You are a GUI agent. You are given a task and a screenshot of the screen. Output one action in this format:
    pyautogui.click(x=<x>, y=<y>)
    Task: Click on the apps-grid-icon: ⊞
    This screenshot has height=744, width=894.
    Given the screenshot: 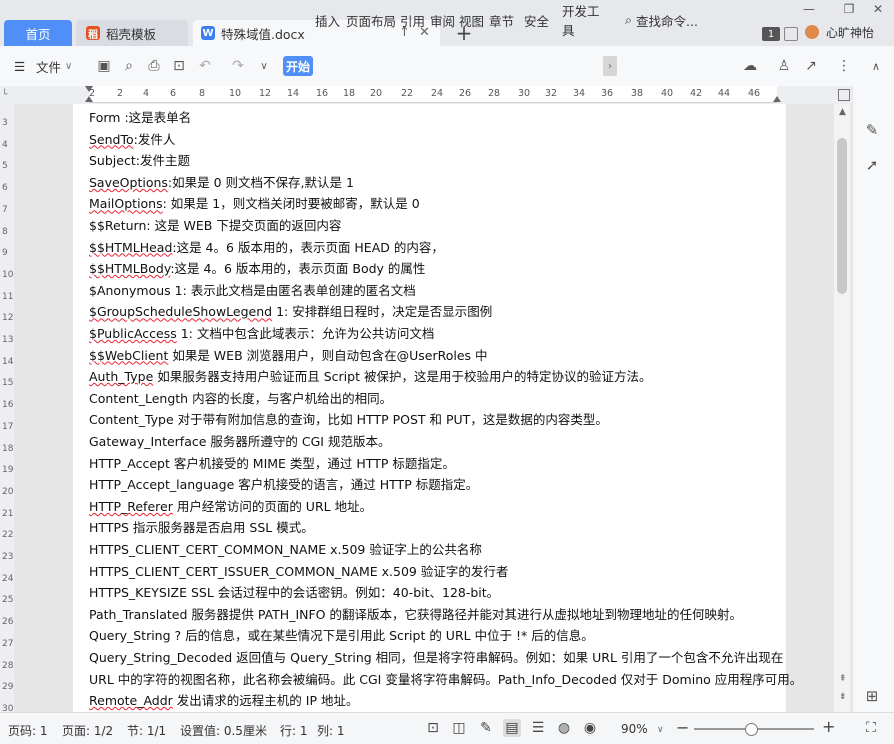 What is the action you would take?
    pyautogui.click(x=872, y=696)
    